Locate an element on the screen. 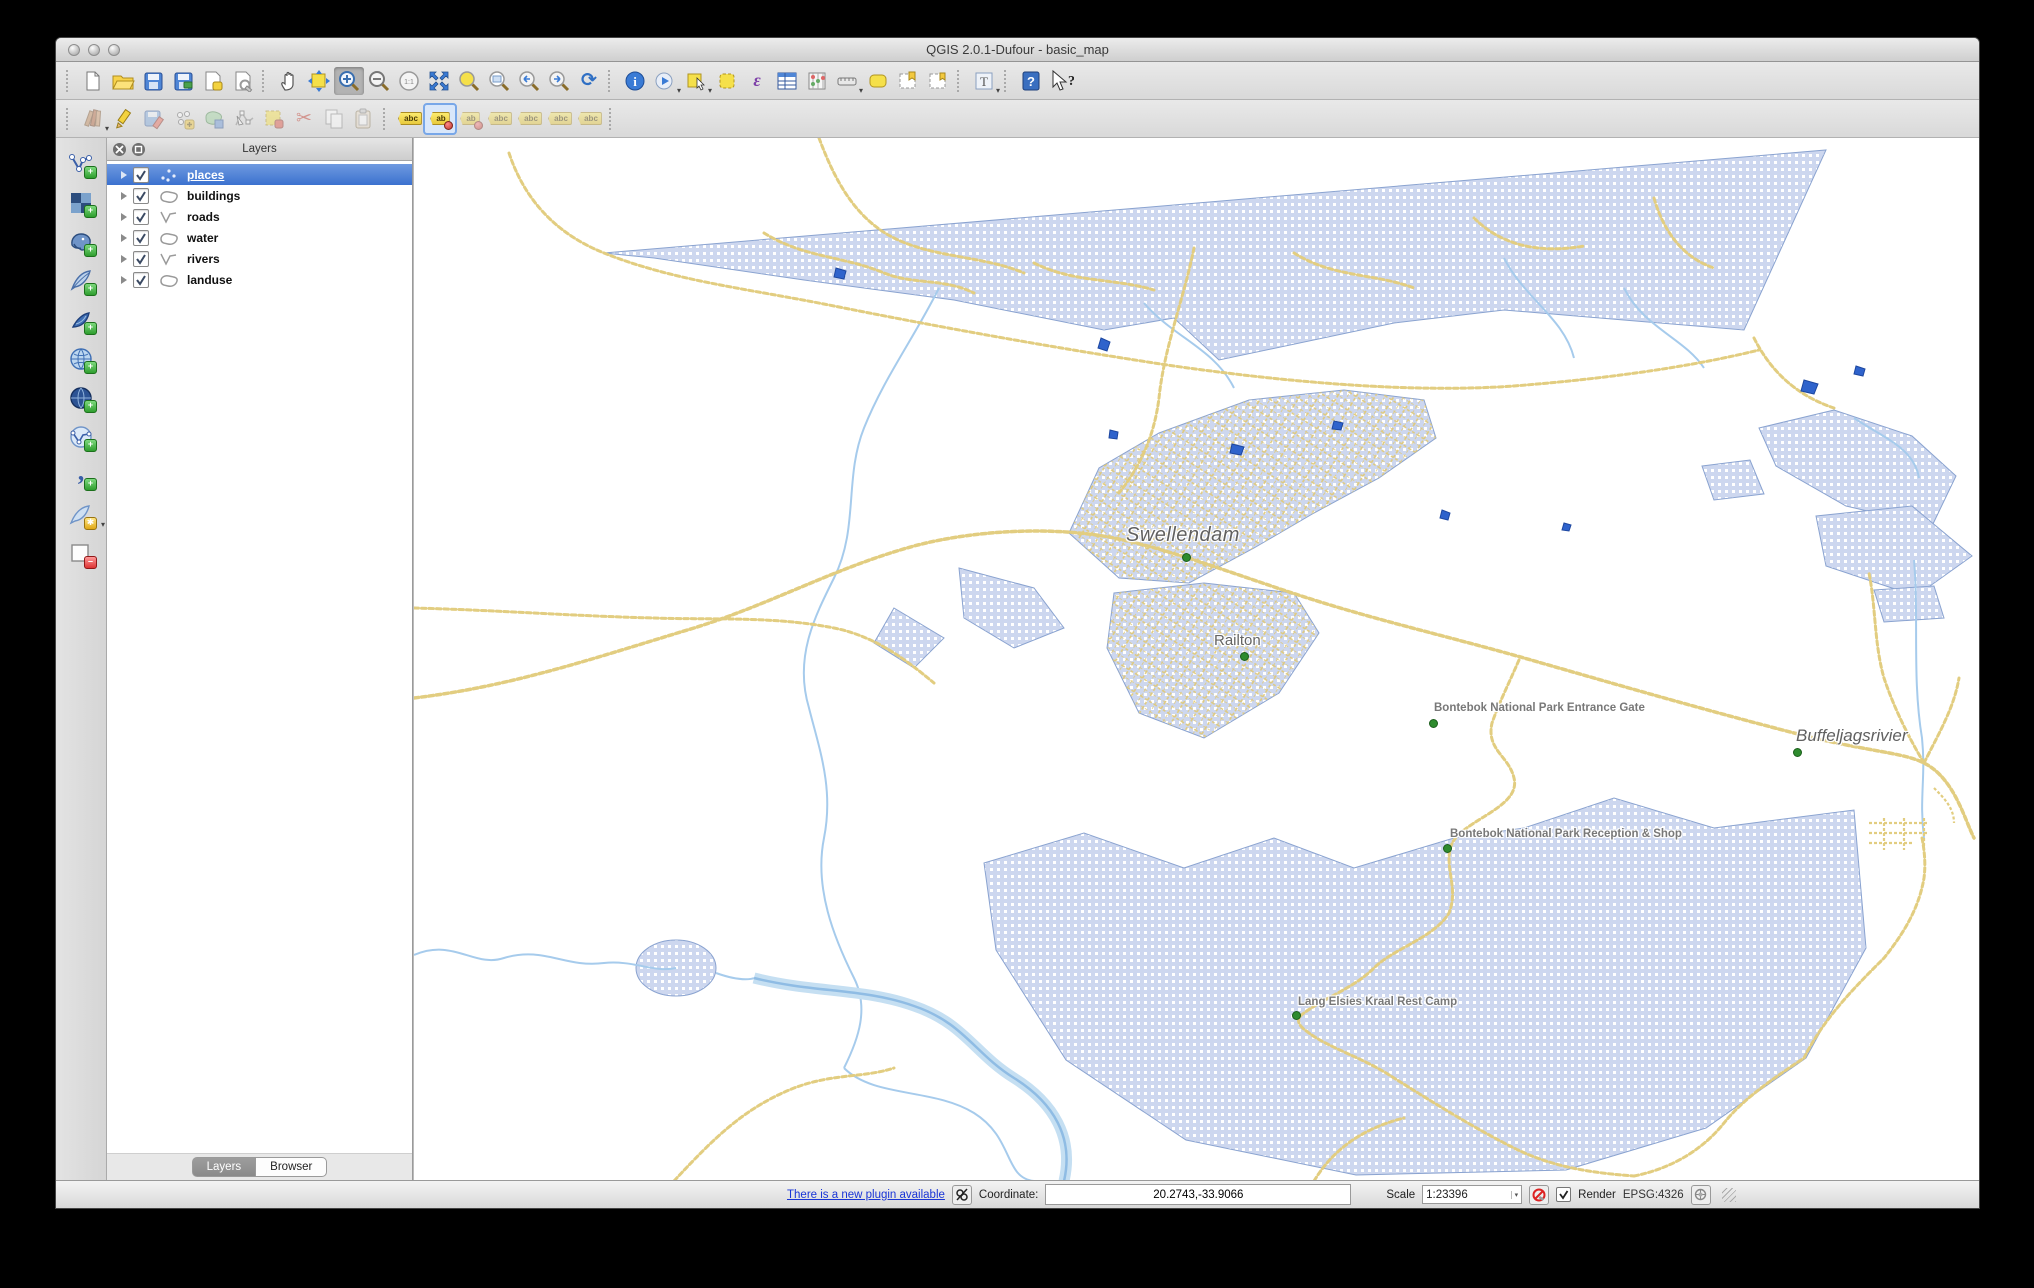 Image resolution: width=2034 pixels, height=1288 pixels. toggle-editing-button is located at coordinates (124, 119).